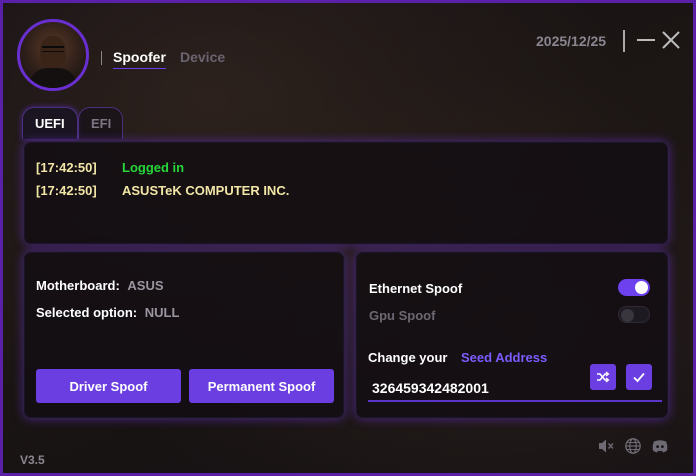  I want to click on avatar, so click(53, 55).